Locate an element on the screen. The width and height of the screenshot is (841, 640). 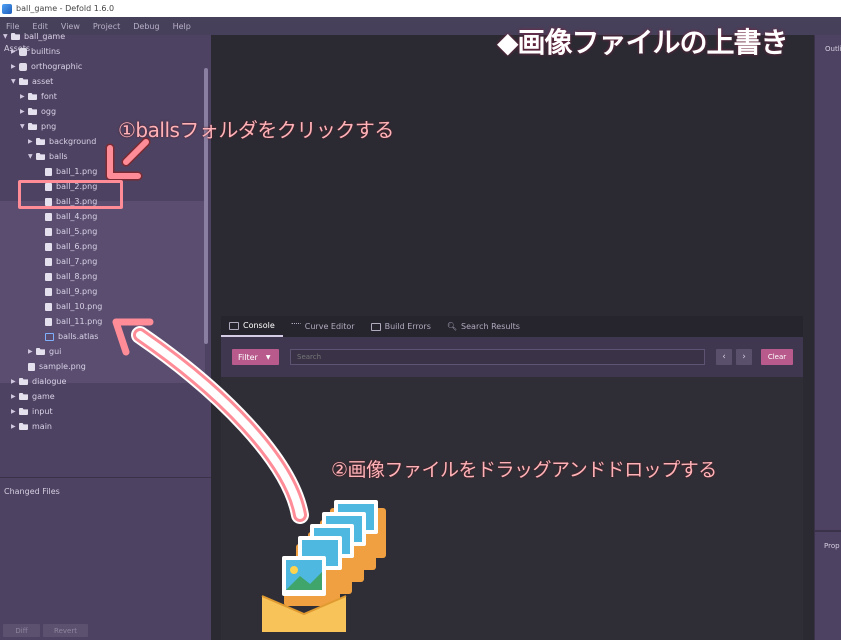
annotation-title: ◆画像ファイルの上書き is located at coordinates (643, 42).